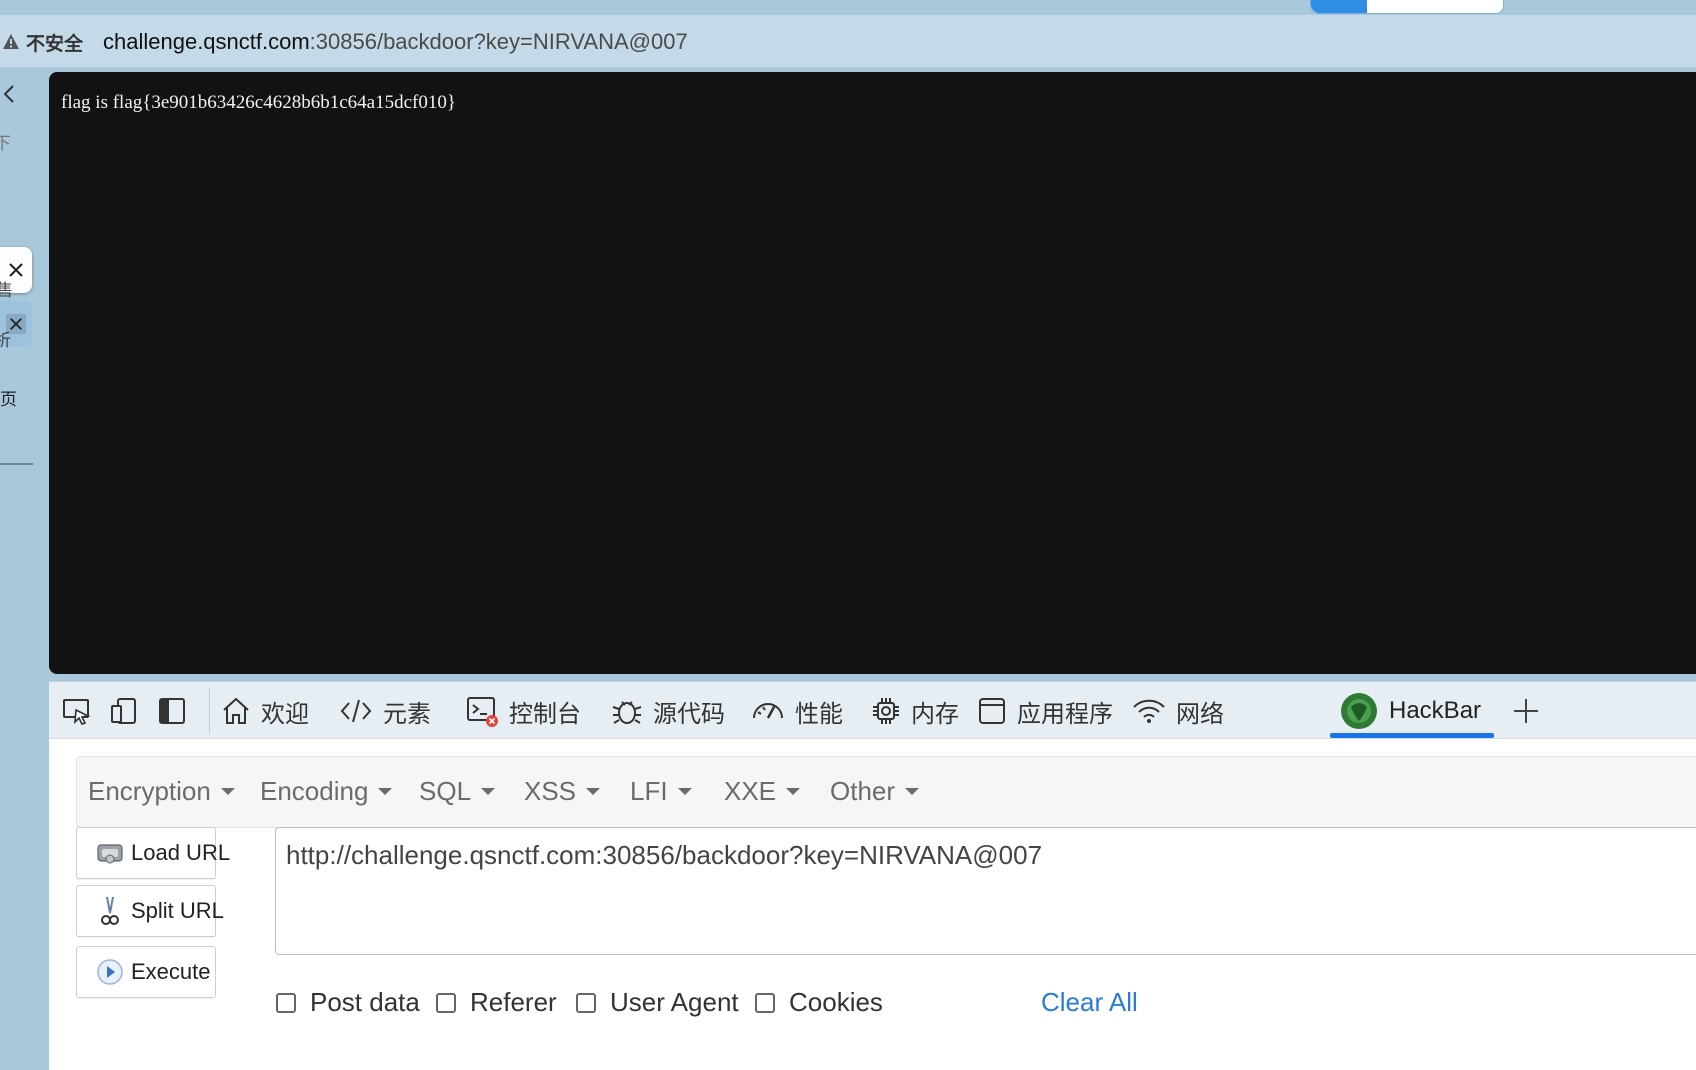 This screenshot has width=1696, height=1070. I want to click on load-url-button: Load URL, so click(153, 853).